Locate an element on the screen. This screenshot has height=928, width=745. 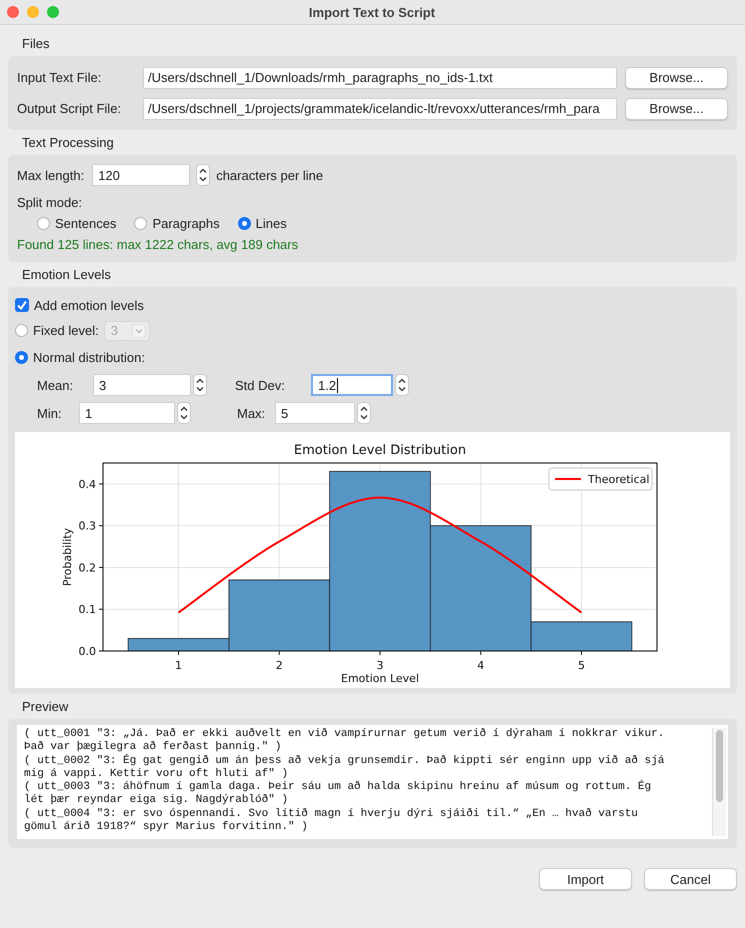
preview-line: mig á vappi. Kettir voru oft hluti af" ) is located at coordinates (157, 774).